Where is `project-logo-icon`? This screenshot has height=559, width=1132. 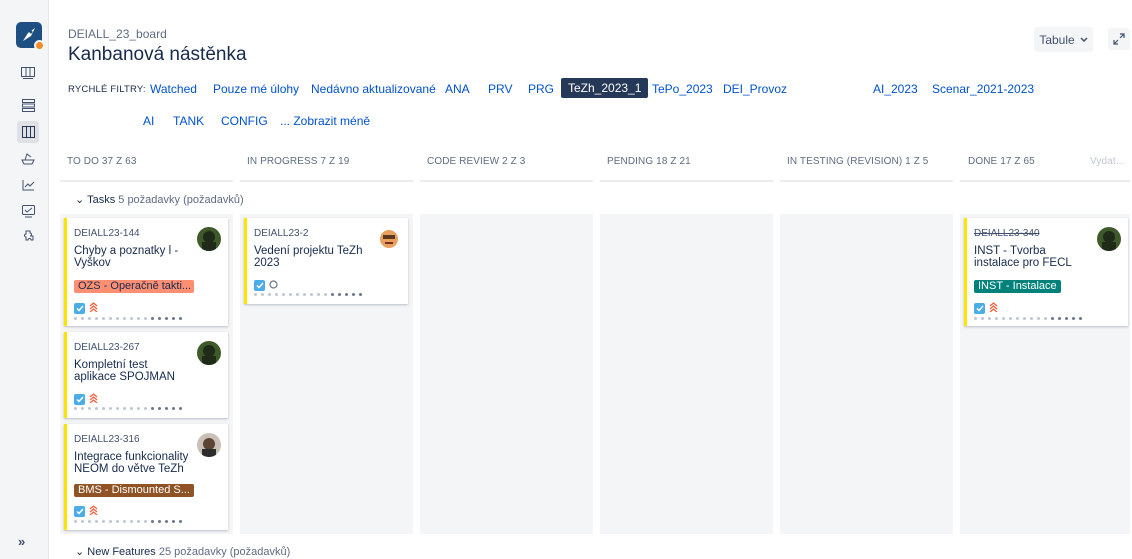
project-logo-icon is located at coordinates (30, 36).